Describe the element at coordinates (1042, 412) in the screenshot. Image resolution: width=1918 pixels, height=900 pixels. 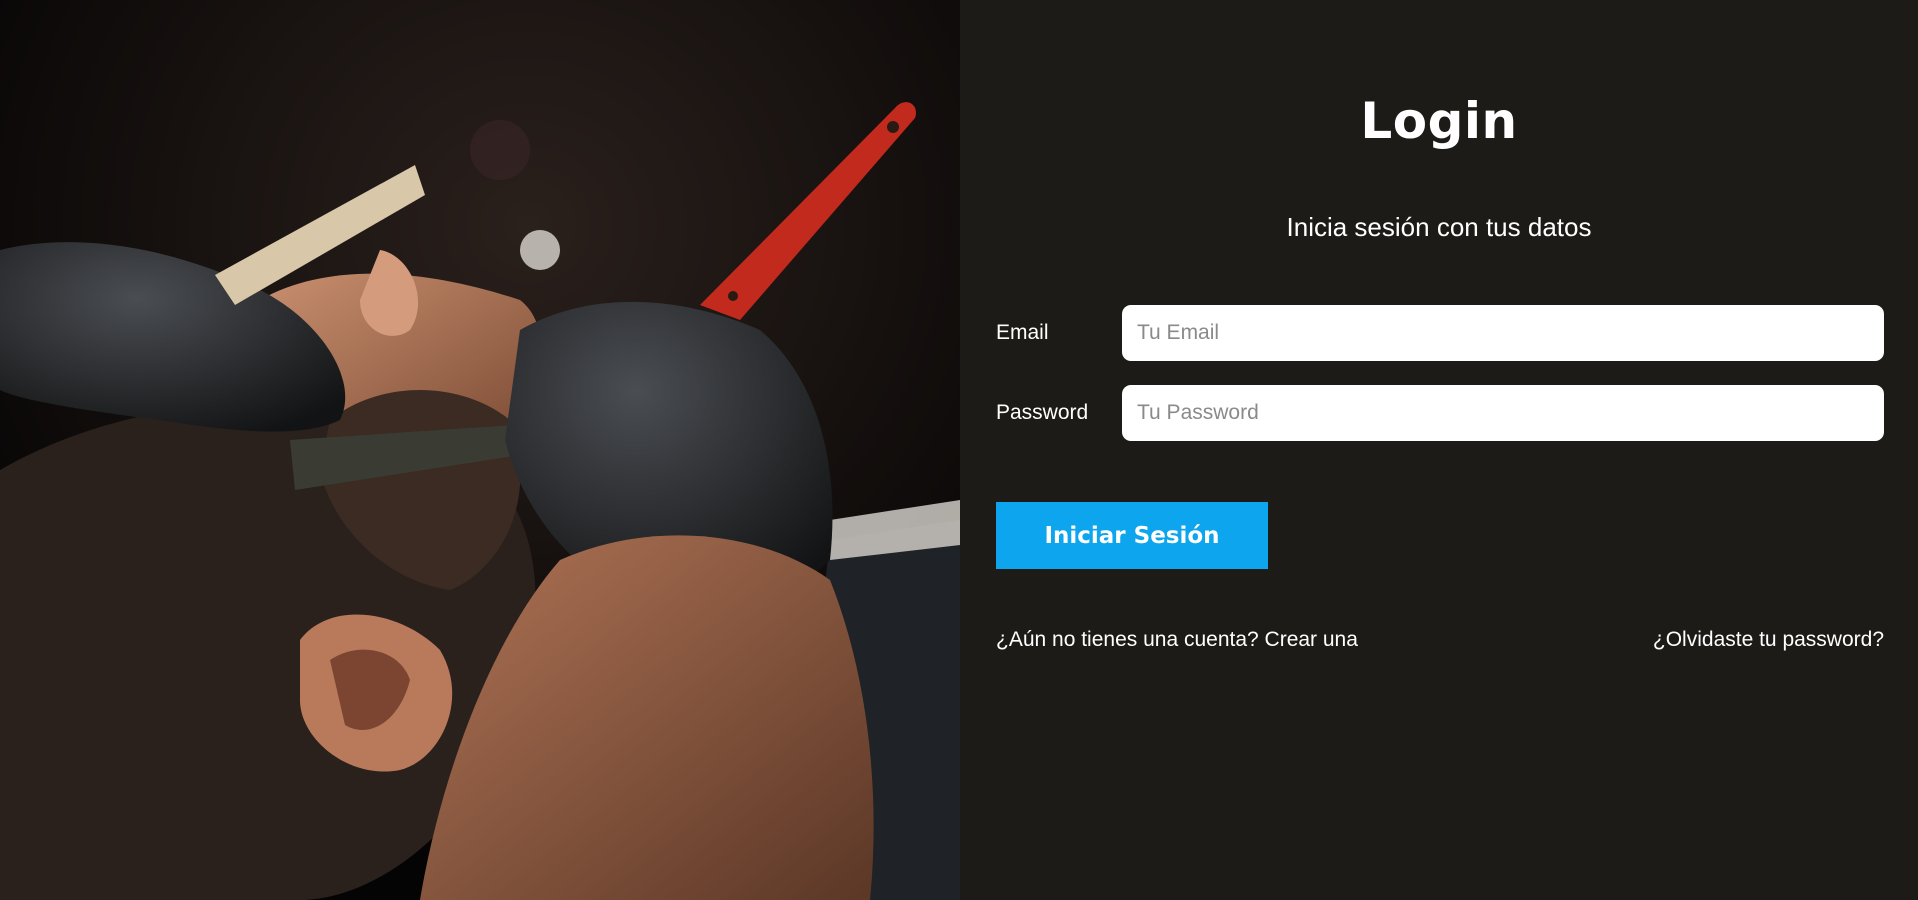
I see `password-label: Password` at that location.